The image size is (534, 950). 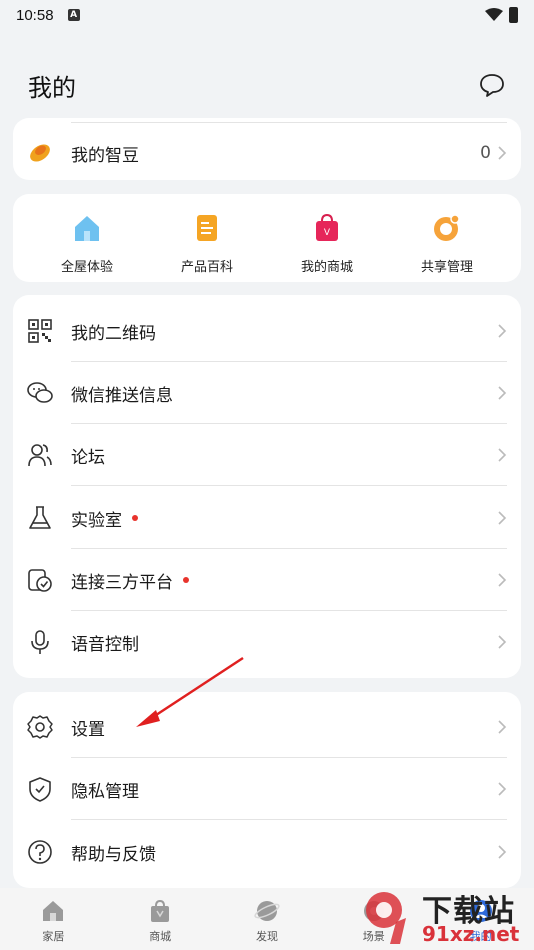 What do you see at coordinates (53, 911) in the screenshot?
I see `home-tab-icon` at bounding box center [53, 911].